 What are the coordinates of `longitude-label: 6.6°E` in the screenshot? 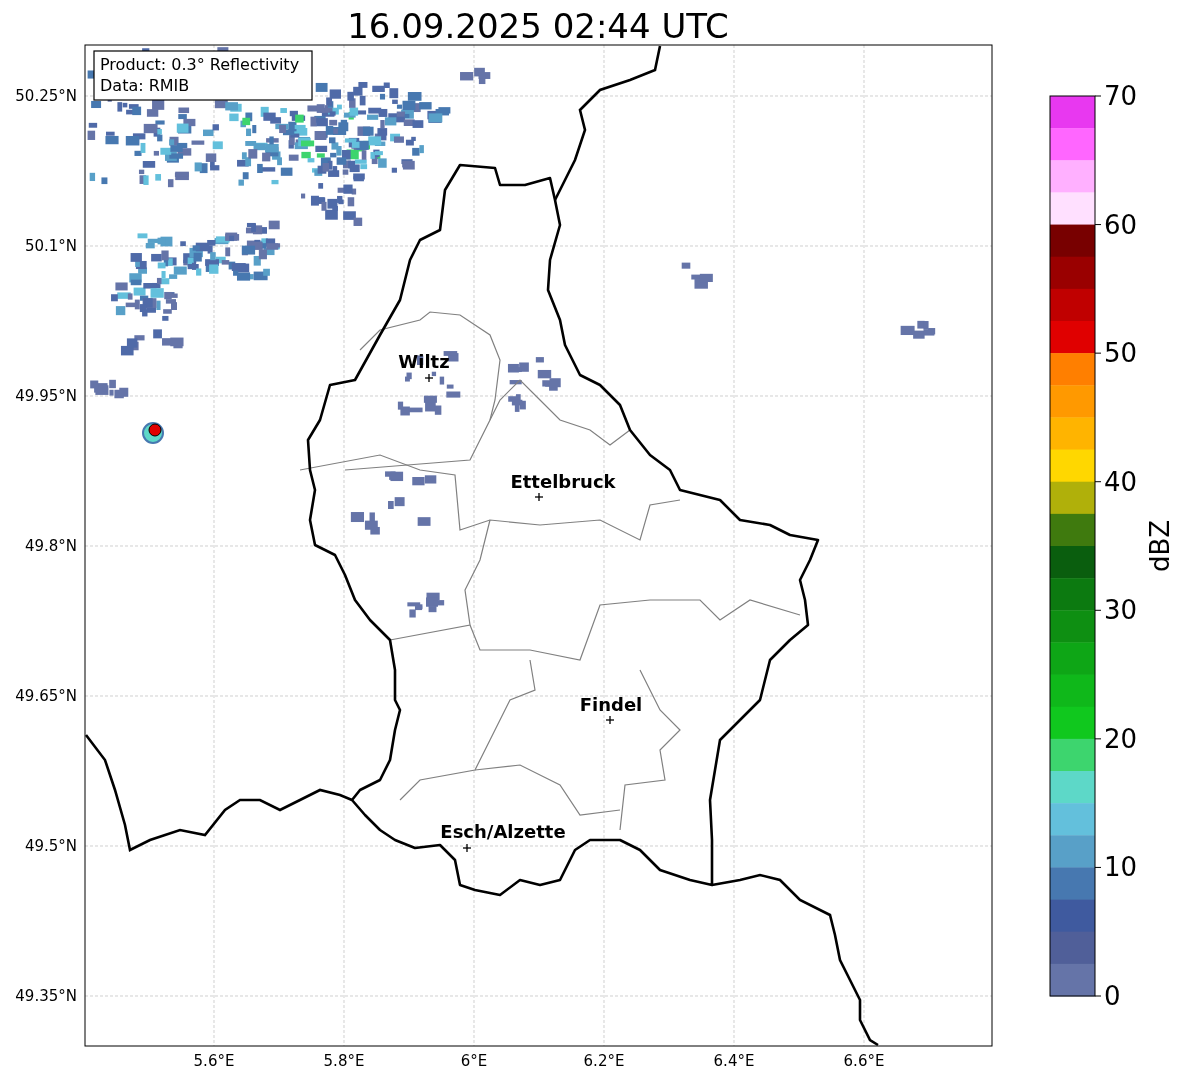 It's located at (864, 1061).